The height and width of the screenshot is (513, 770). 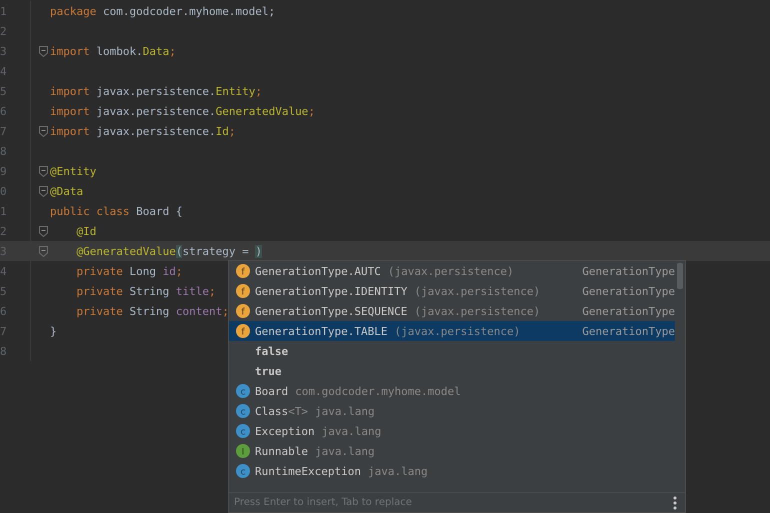 What do you see at coordinates (298, 411) in the screenshot?
I see `type-parameter: <T>` at bounding box center [298, 411].